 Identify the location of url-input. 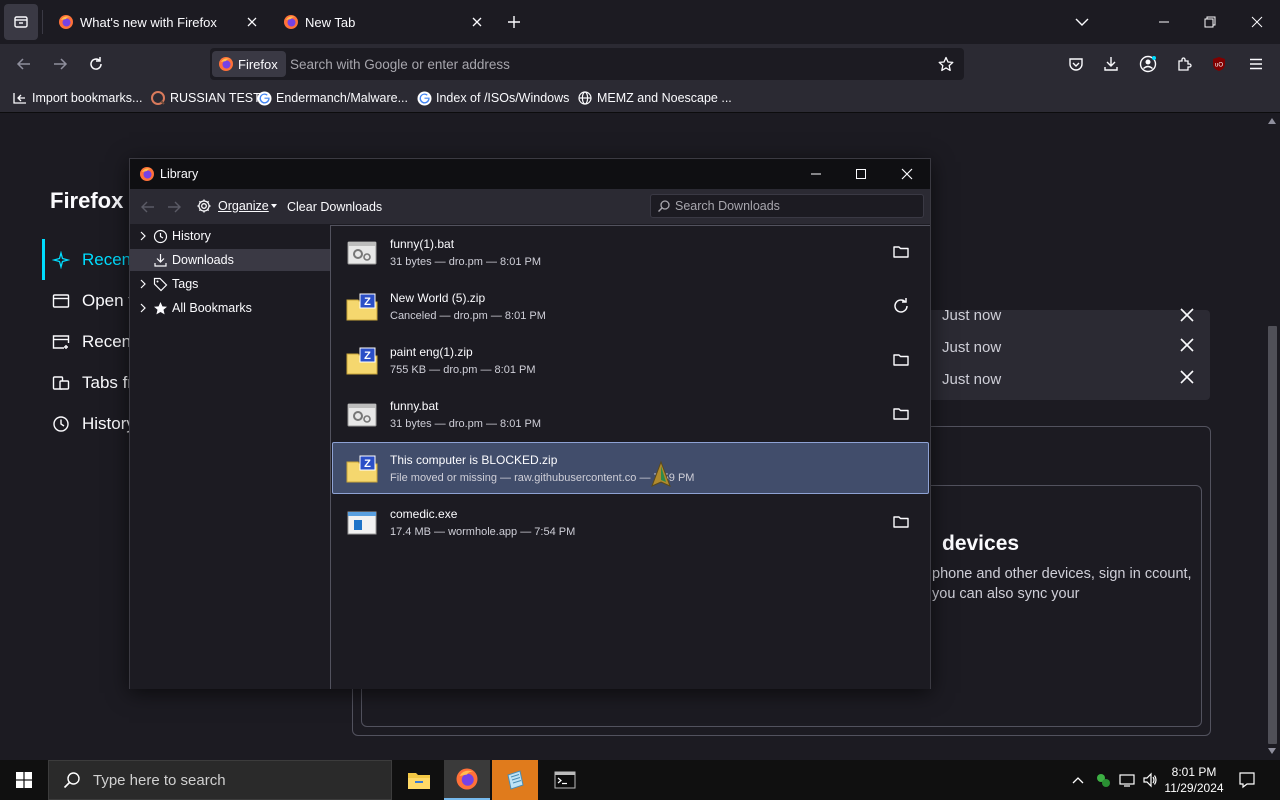
(600, 64).